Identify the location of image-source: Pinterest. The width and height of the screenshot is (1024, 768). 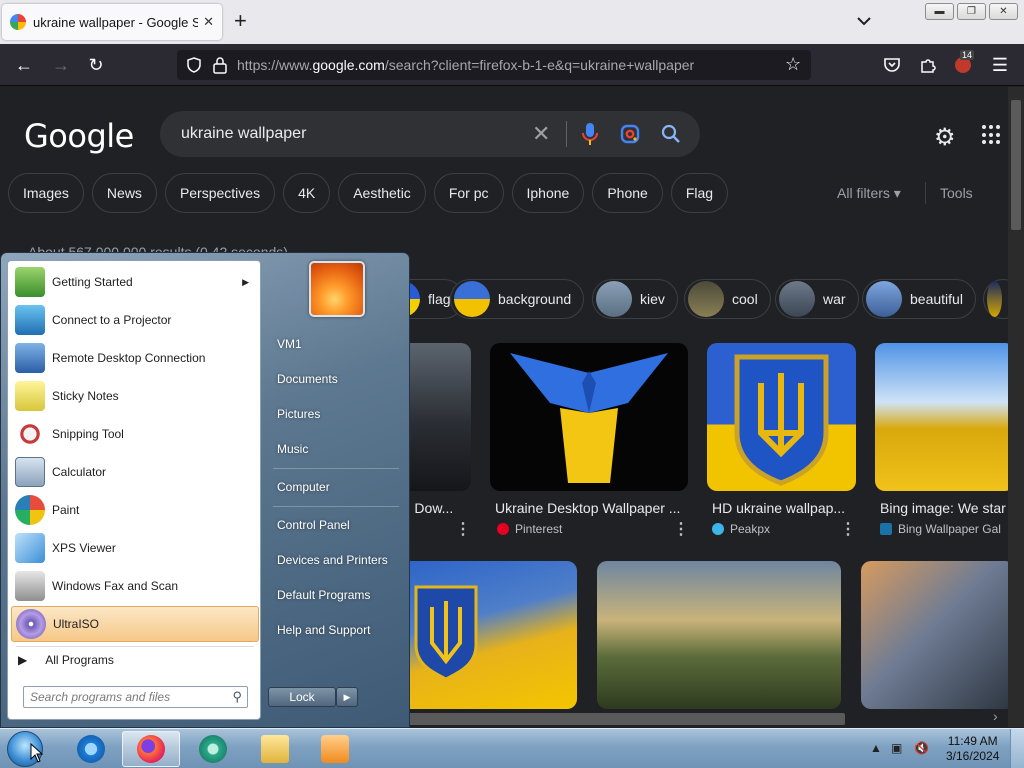
(529, 529).